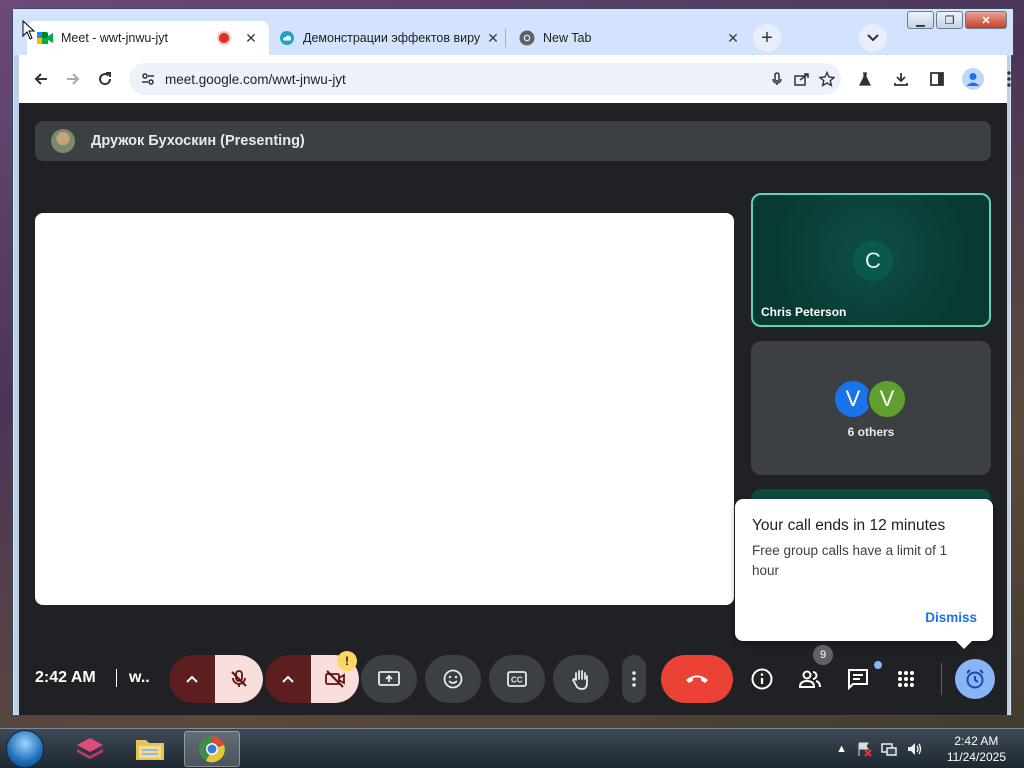  I want to click on popup-pointer, so click(964, 644).